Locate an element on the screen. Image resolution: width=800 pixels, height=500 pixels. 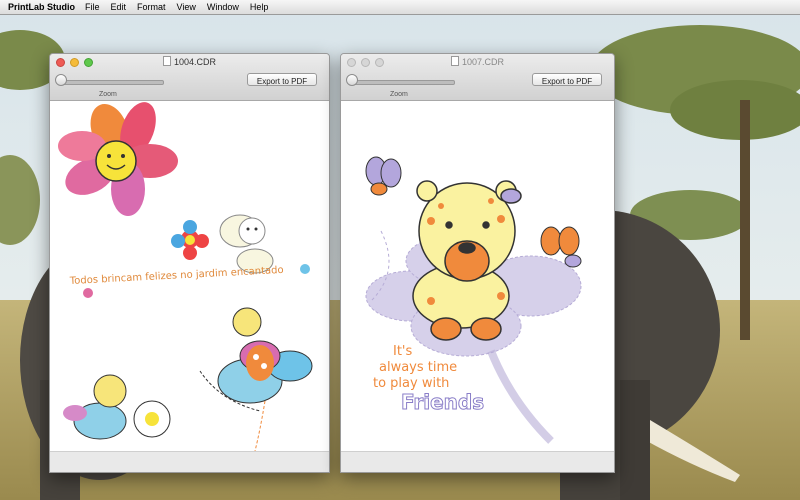
artwork-line-2: always time is located at coordinates (418, 367).